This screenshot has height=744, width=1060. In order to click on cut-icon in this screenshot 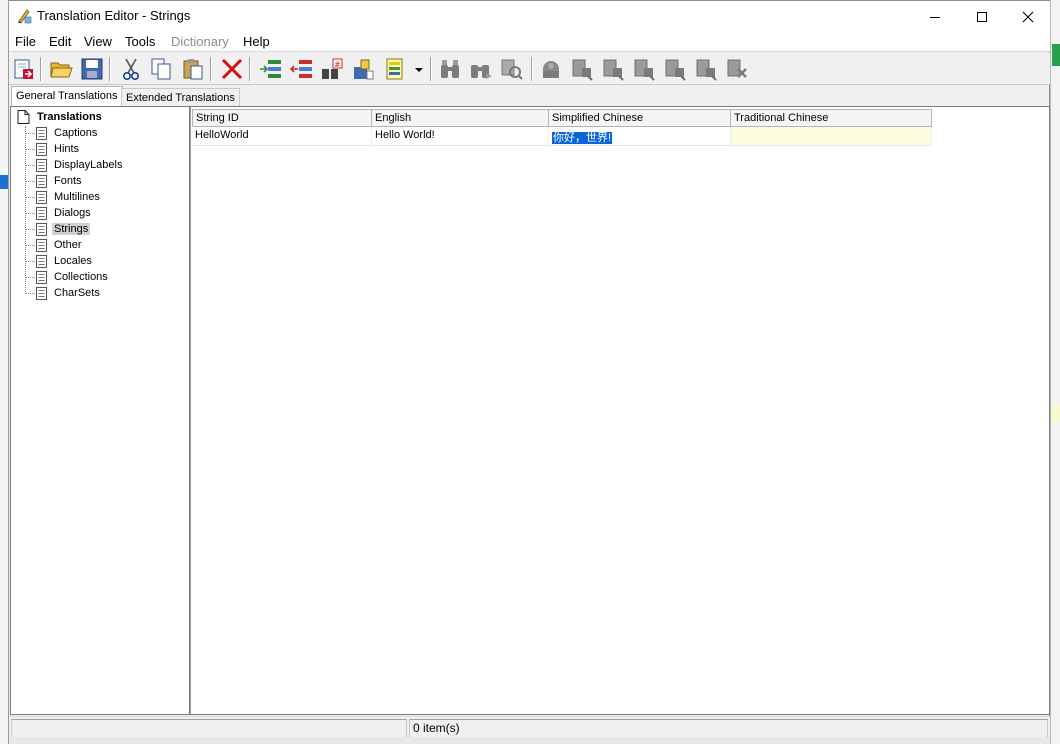, I will do `click(131, 69)`.